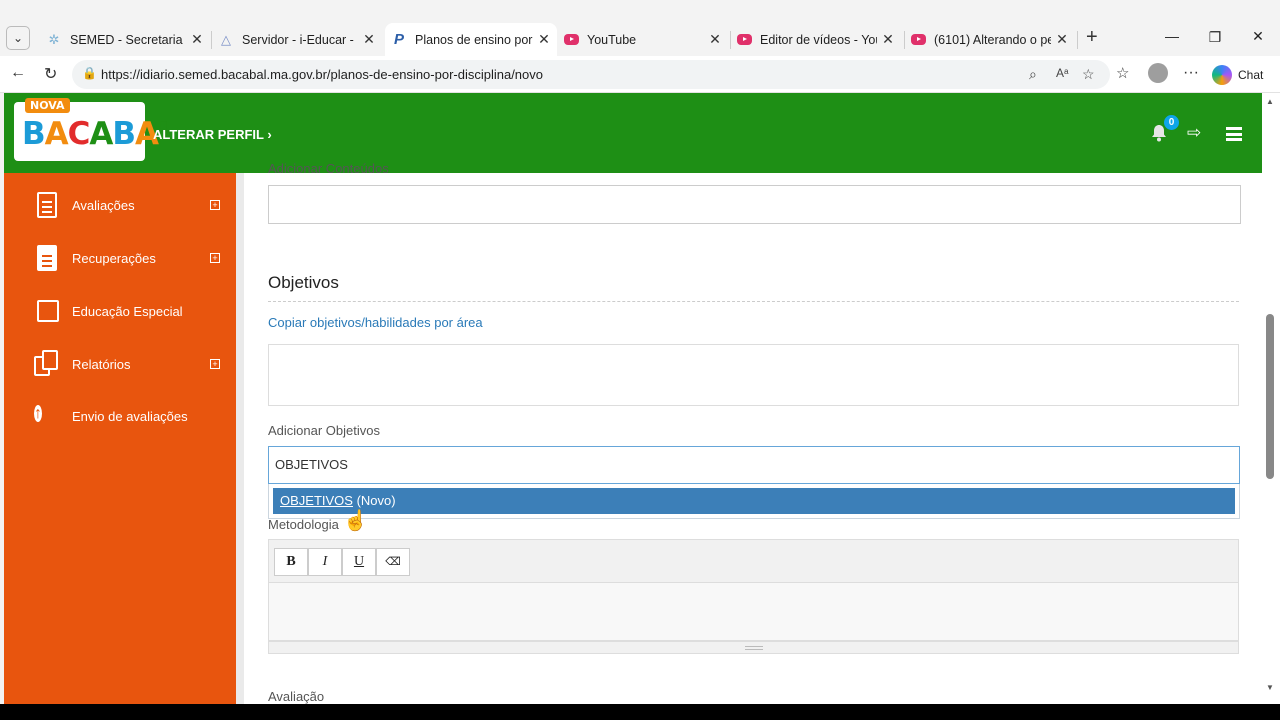 This screenshot has height=720, width=1280. I want to click on copilot-chat-button: Chat, so click(1237, 75).